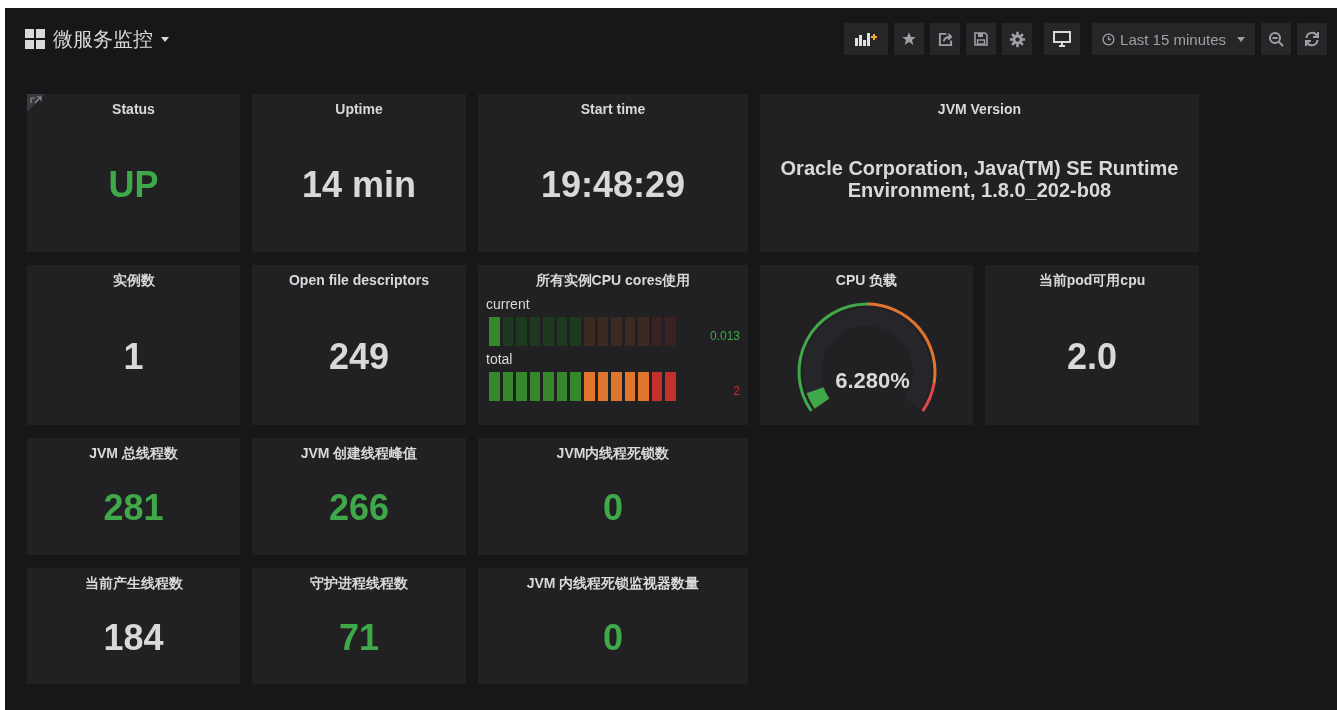 The width and height of the screenshot is (1337, 710). What do you see at coordinates (103, 39) in the screenshot?
I see `dashboard-title: 微服务监控` at bounding box center [103, 39].